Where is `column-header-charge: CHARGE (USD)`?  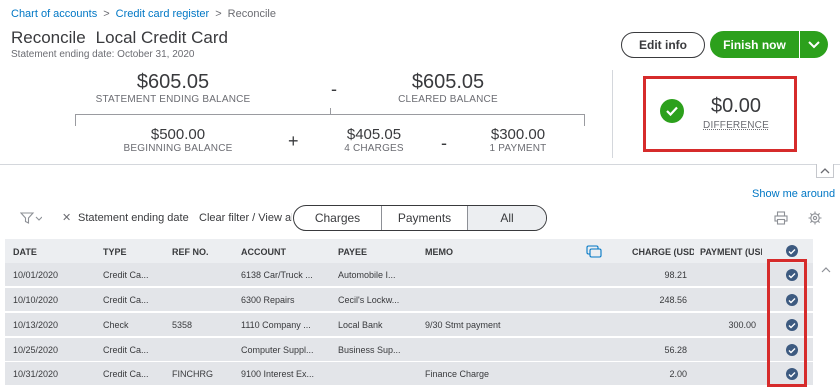
column-header-charge: CHARGE (USD) is located at coordinates (663, 252).